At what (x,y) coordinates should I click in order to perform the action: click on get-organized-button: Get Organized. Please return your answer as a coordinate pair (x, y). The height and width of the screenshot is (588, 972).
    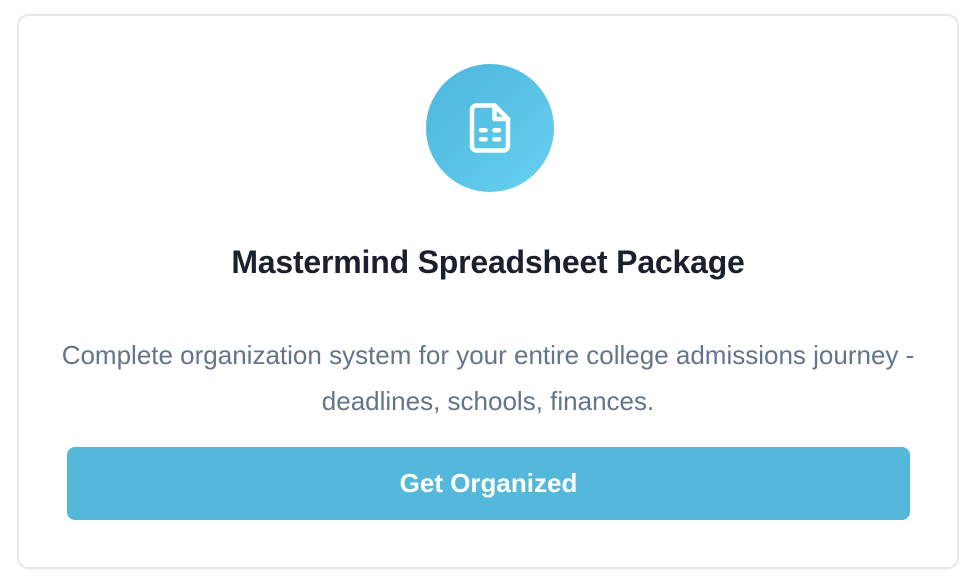
    Looking at the image, I should click on (488, 483).